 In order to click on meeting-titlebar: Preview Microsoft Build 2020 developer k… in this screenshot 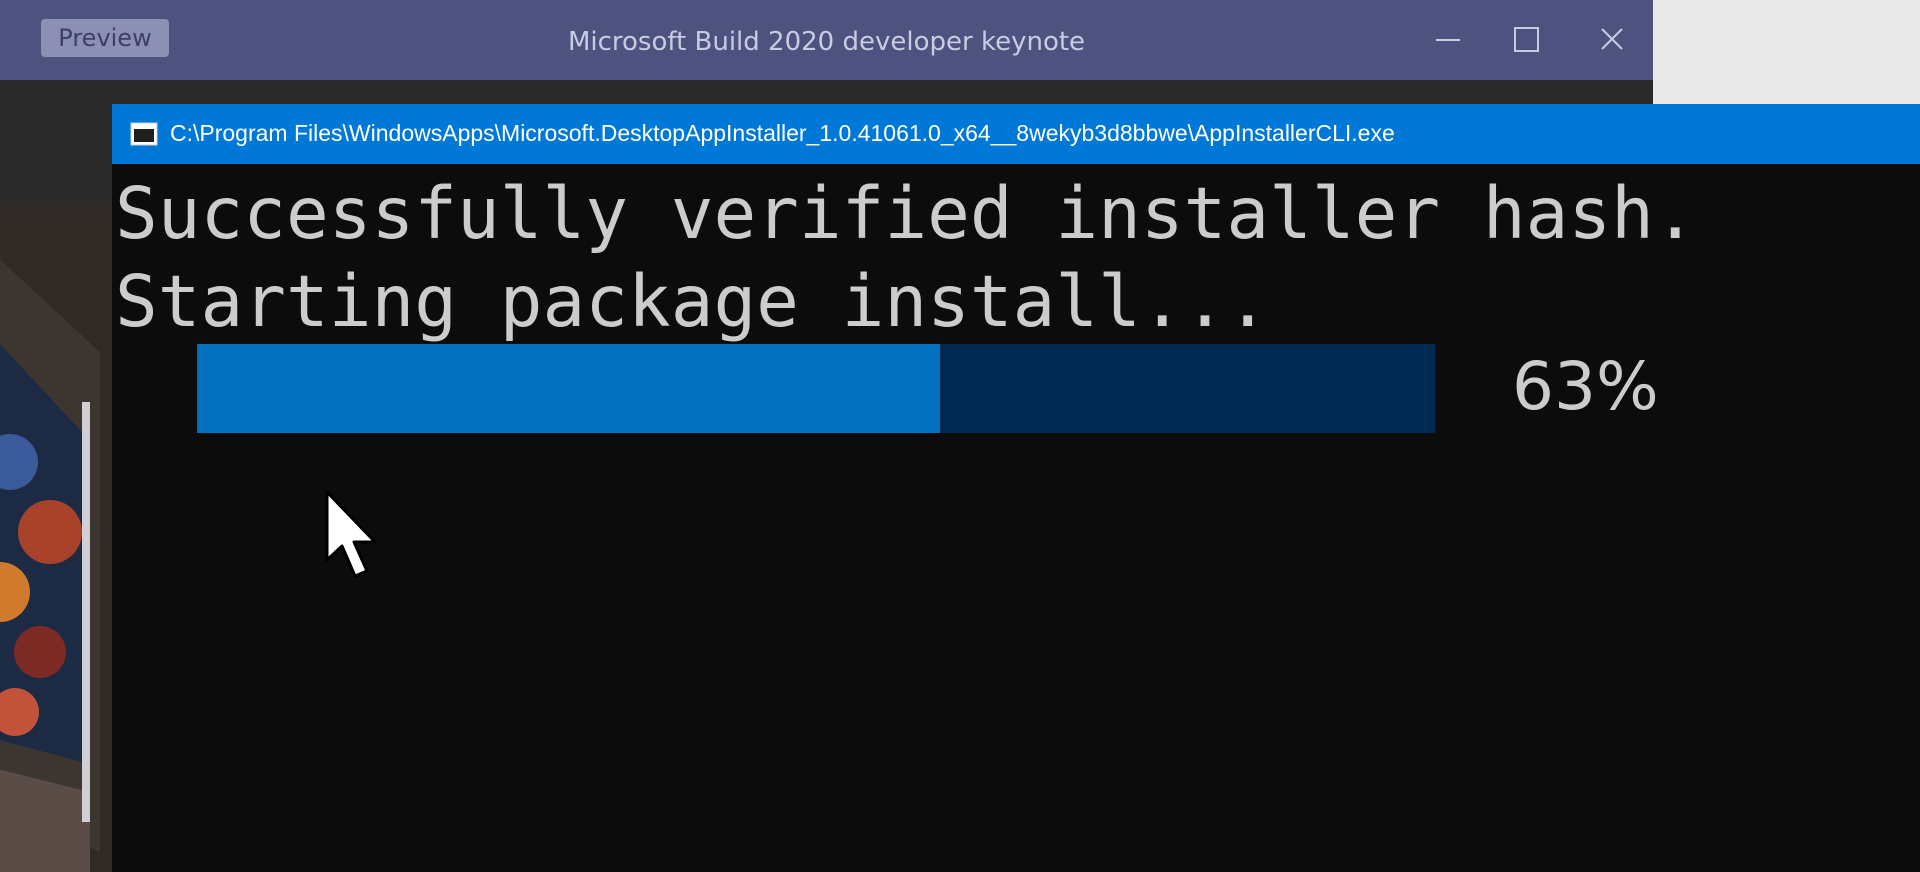, I will do `click(826, 40)`.